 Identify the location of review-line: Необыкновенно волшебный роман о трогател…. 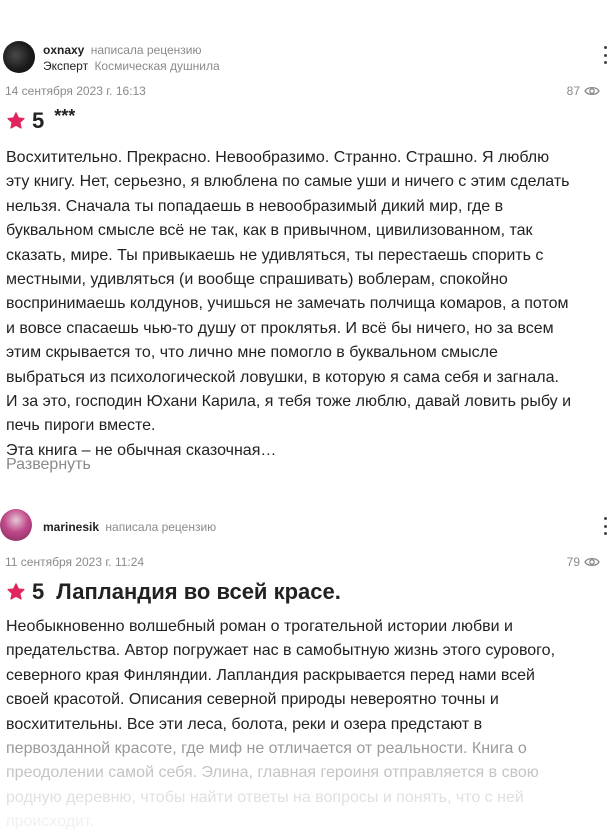
(259, 626).